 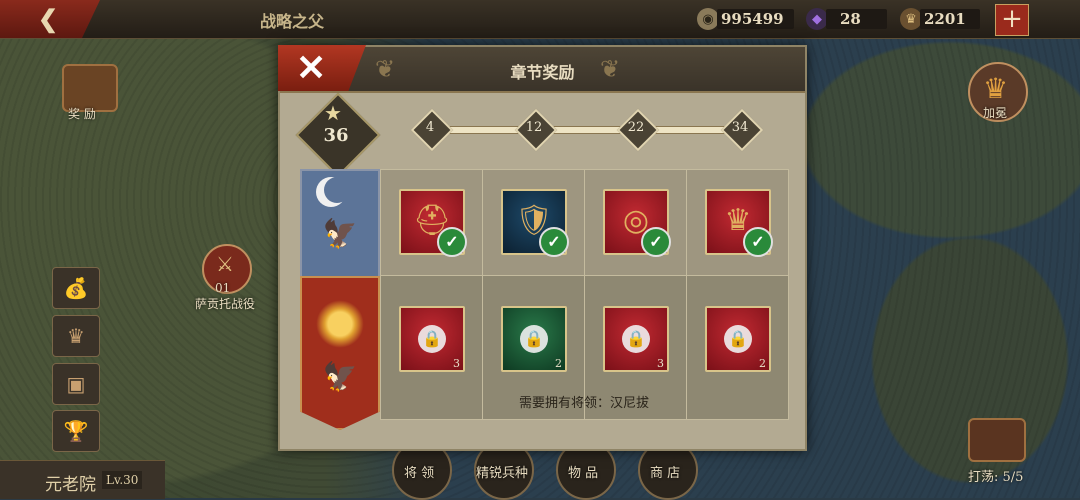 I want to click on rewards-label: 奖 励, so click(x=82, y=114).